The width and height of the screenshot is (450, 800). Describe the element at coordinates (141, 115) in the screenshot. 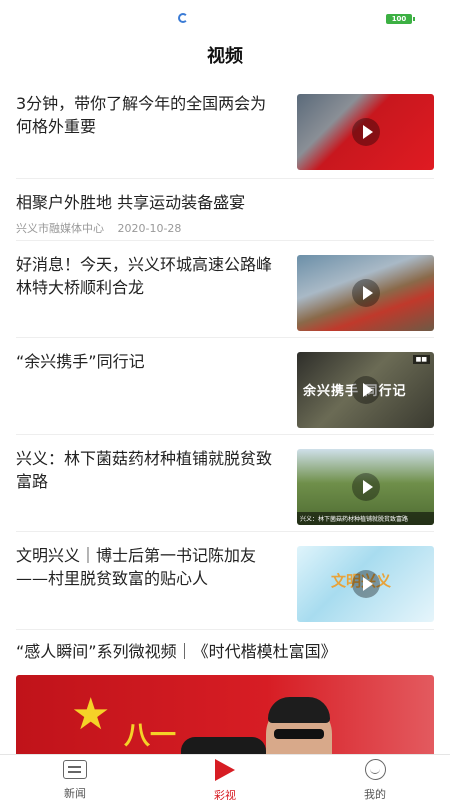

I see `feed-item-title: 3分钟，带你了解今年的全国两会为何格外重要` at that location.